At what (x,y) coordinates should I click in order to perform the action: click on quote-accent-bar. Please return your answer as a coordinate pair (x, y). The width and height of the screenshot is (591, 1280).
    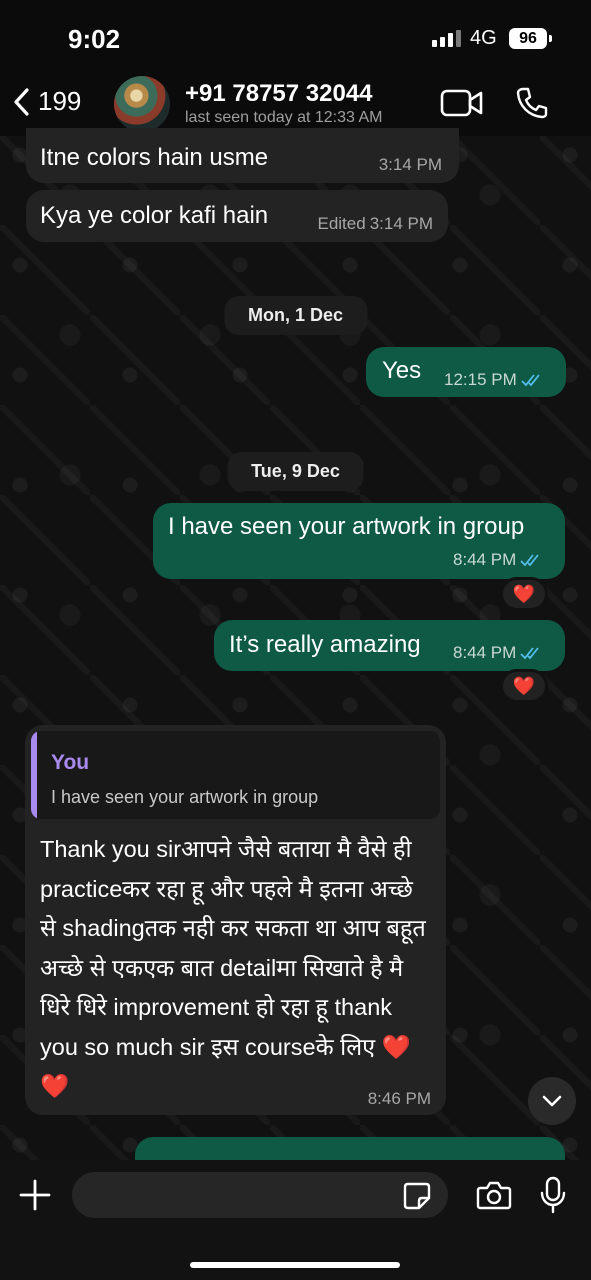
    Looking at the image, I should click on (34, 775).